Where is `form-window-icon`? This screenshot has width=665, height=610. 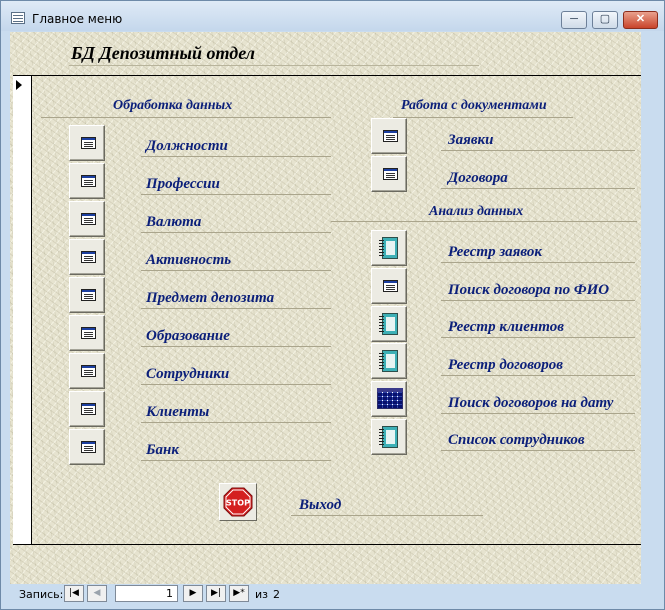 form-window-icon is located at coordinates (18, 18).